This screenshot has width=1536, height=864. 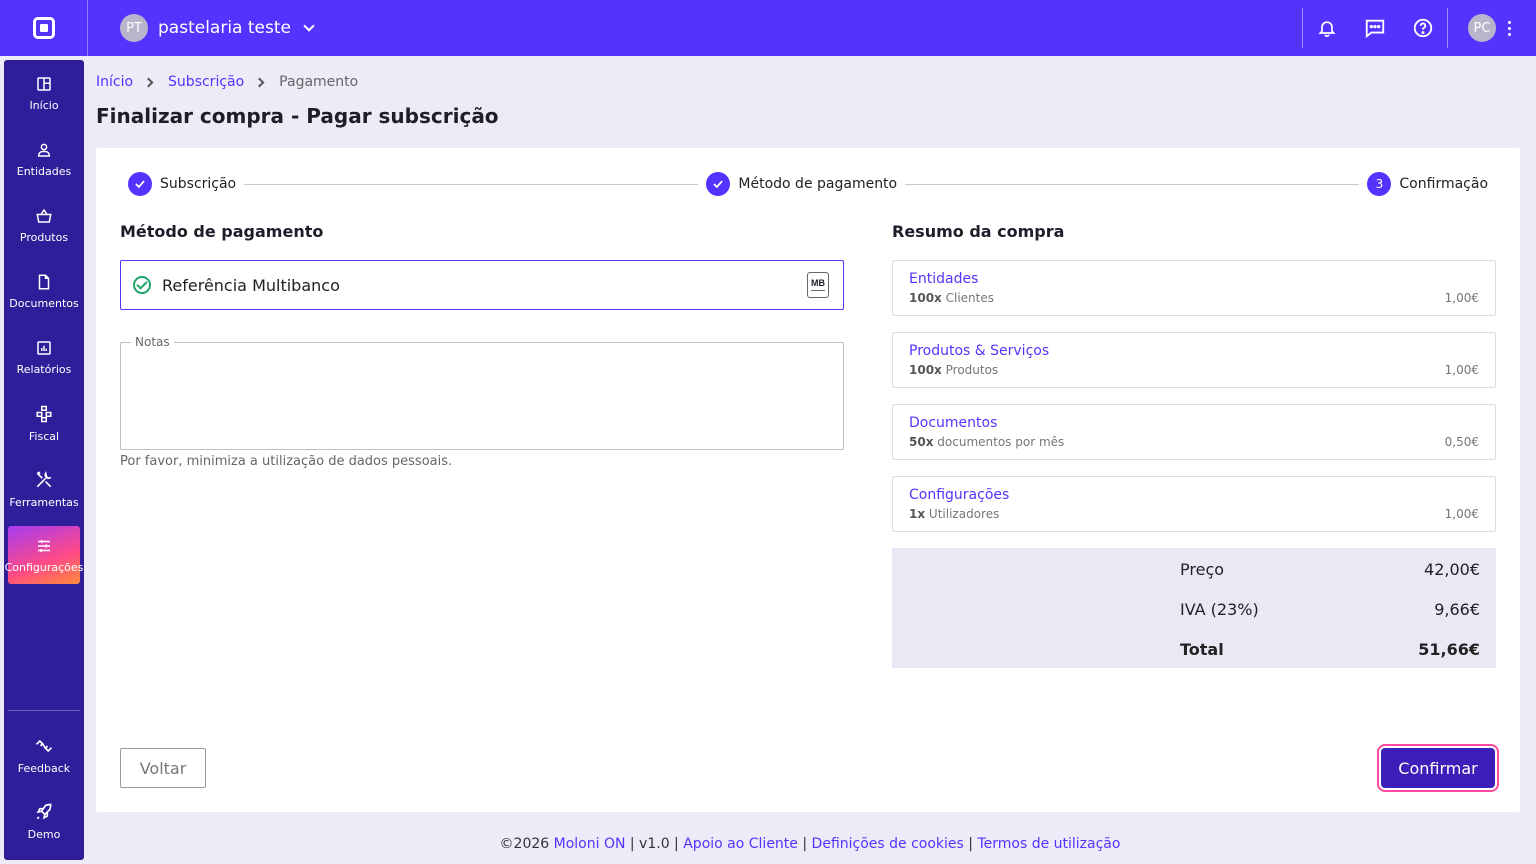 What do you see at coordinates (114, 82) in the screenshot?
I see `breadcrumb-home: Início` at bounding box center [114, 82].